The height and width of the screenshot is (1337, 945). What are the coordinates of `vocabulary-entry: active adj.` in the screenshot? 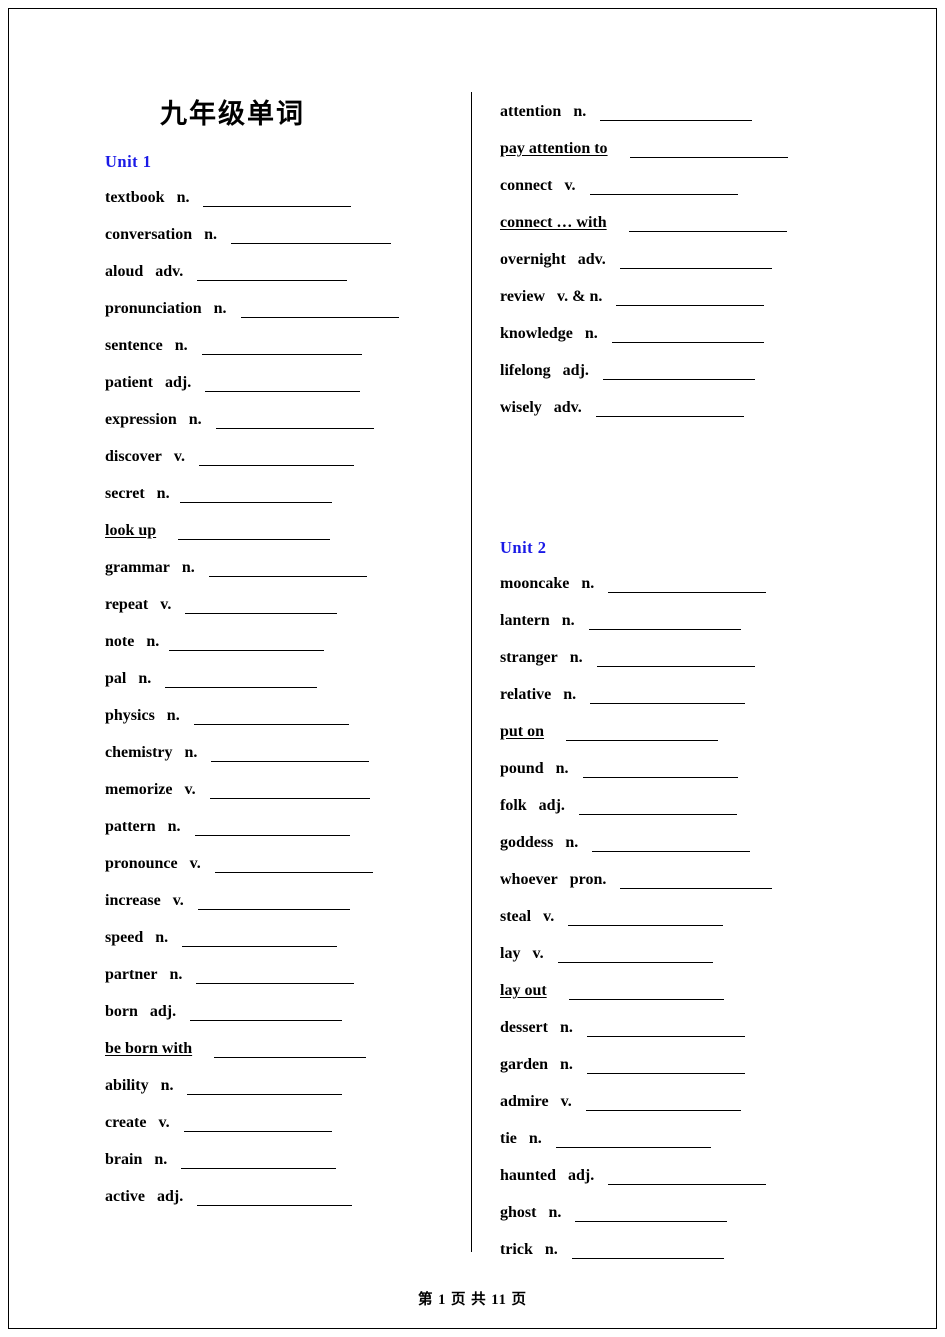 It's located at (229, 1197).